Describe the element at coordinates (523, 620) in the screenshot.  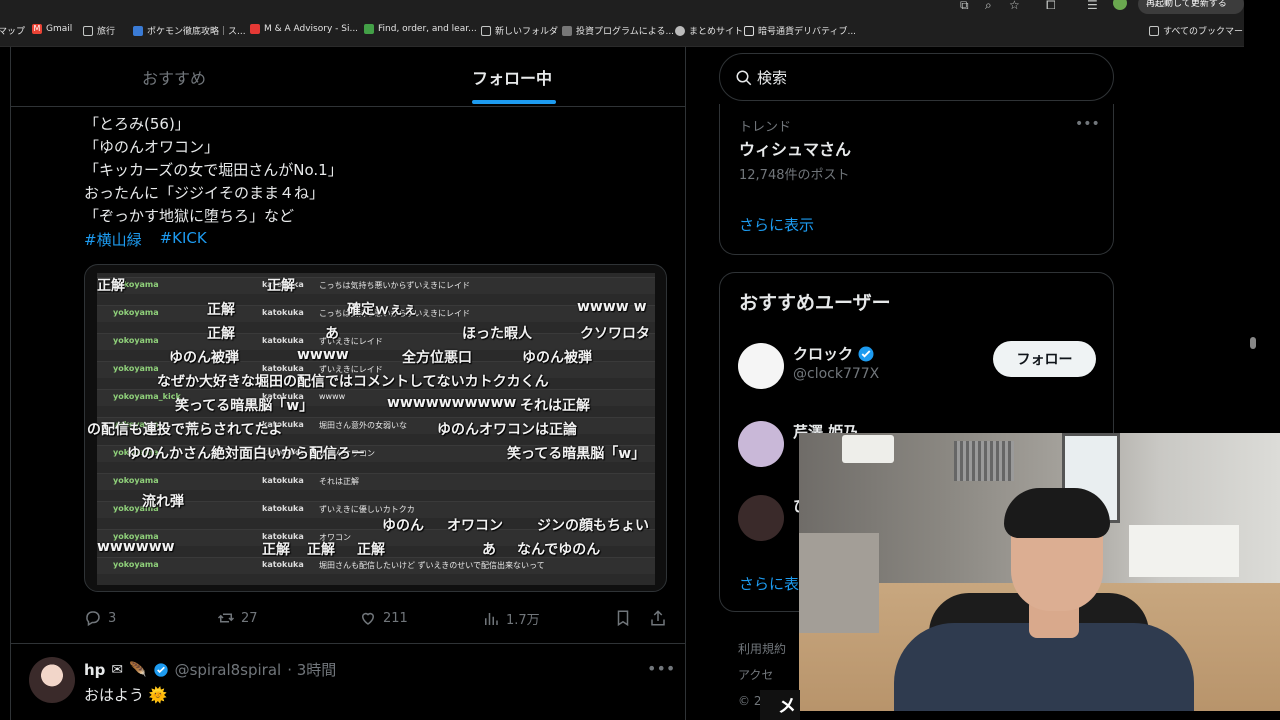
I see `view-count: 1.7万` at that location.